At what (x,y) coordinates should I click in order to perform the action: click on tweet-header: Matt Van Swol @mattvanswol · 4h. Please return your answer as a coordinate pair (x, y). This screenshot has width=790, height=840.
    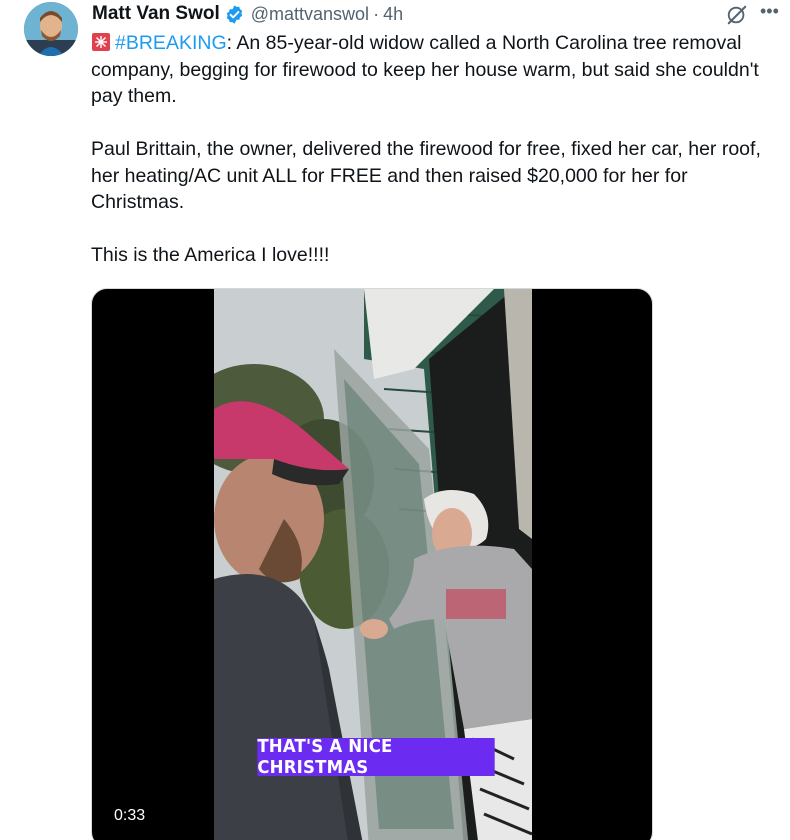
    Looking at the image, I should click on (247, 14).